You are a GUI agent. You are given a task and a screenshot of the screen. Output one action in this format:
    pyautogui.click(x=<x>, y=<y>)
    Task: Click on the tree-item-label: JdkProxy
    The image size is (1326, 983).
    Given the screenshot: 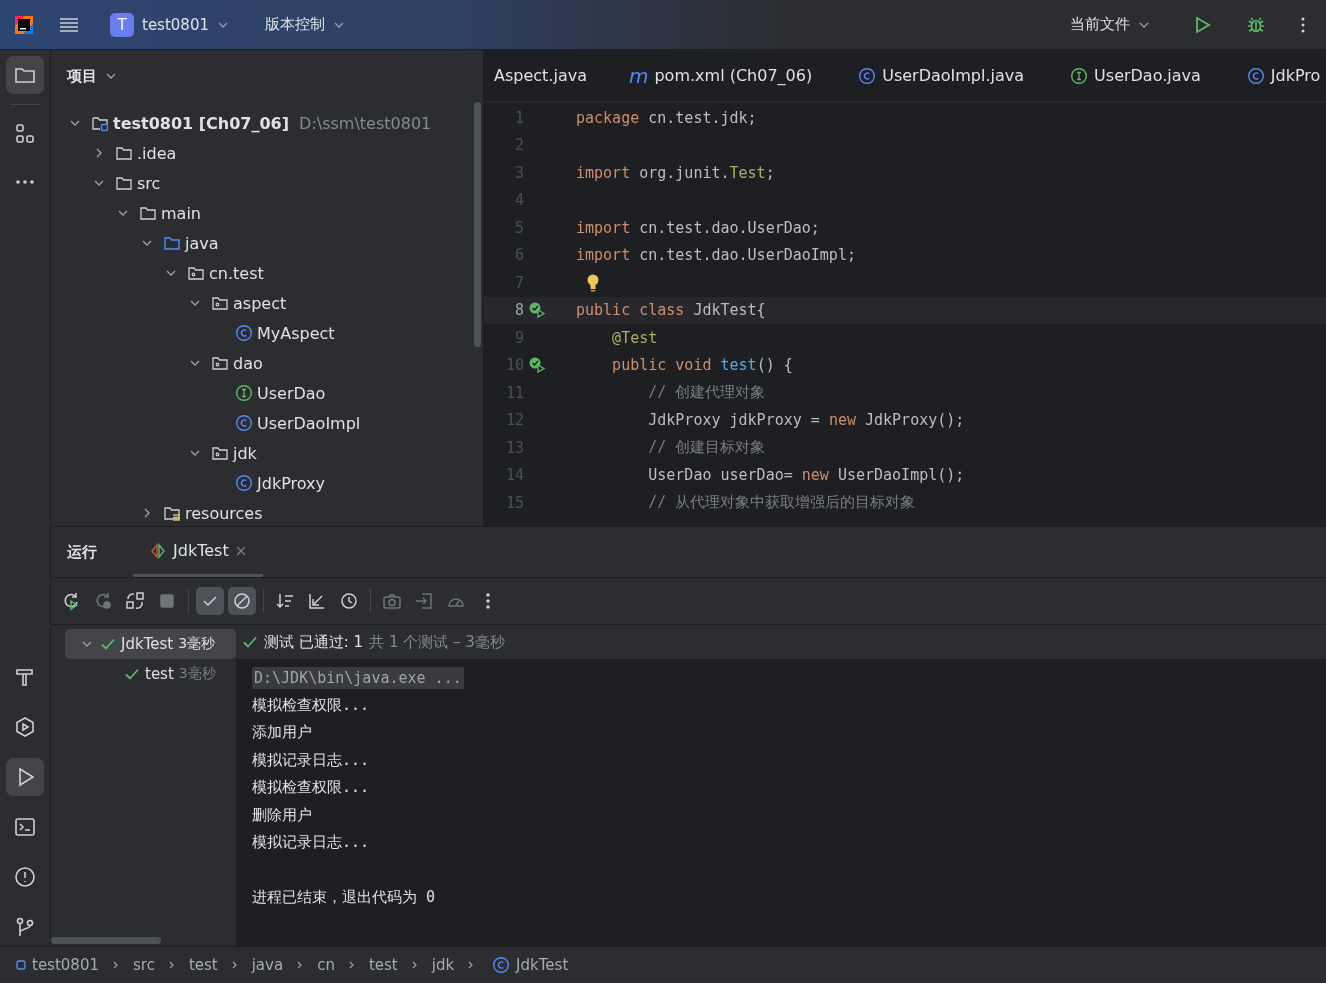 What is the action you would take?
    pyautogui.click(x=291, y=483)
    